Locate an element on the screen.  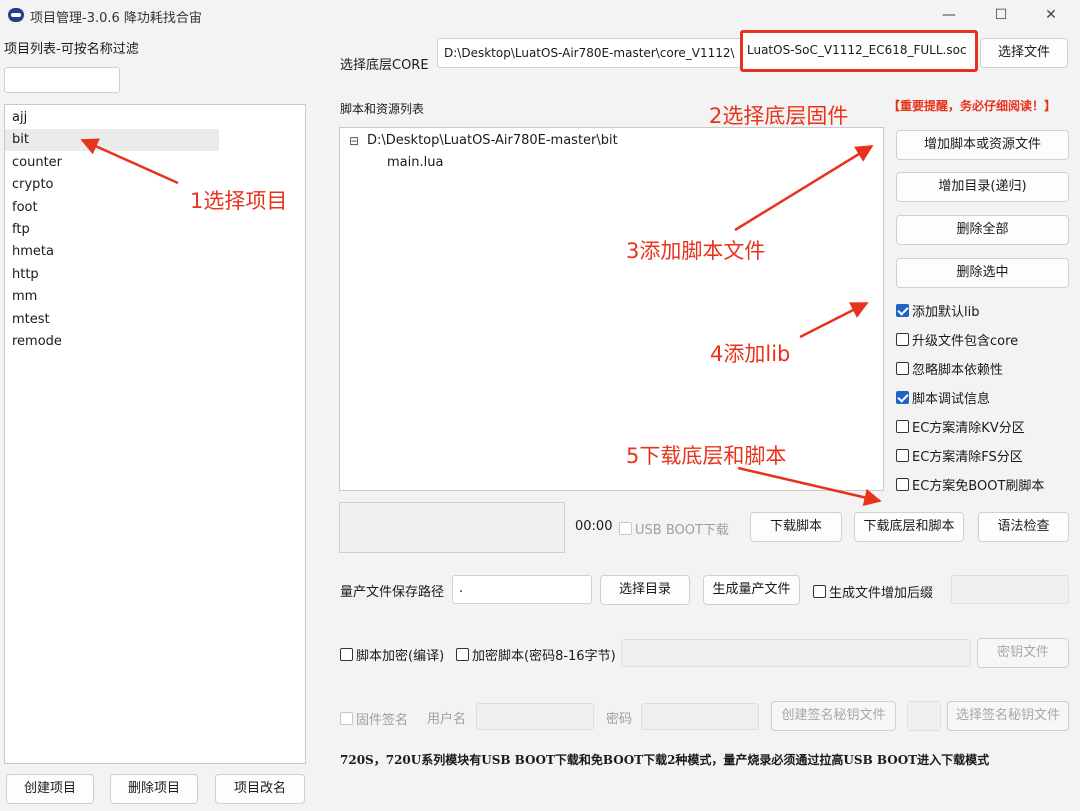
delete-all-button: 删除全部 is located at coordinates (982, 230).